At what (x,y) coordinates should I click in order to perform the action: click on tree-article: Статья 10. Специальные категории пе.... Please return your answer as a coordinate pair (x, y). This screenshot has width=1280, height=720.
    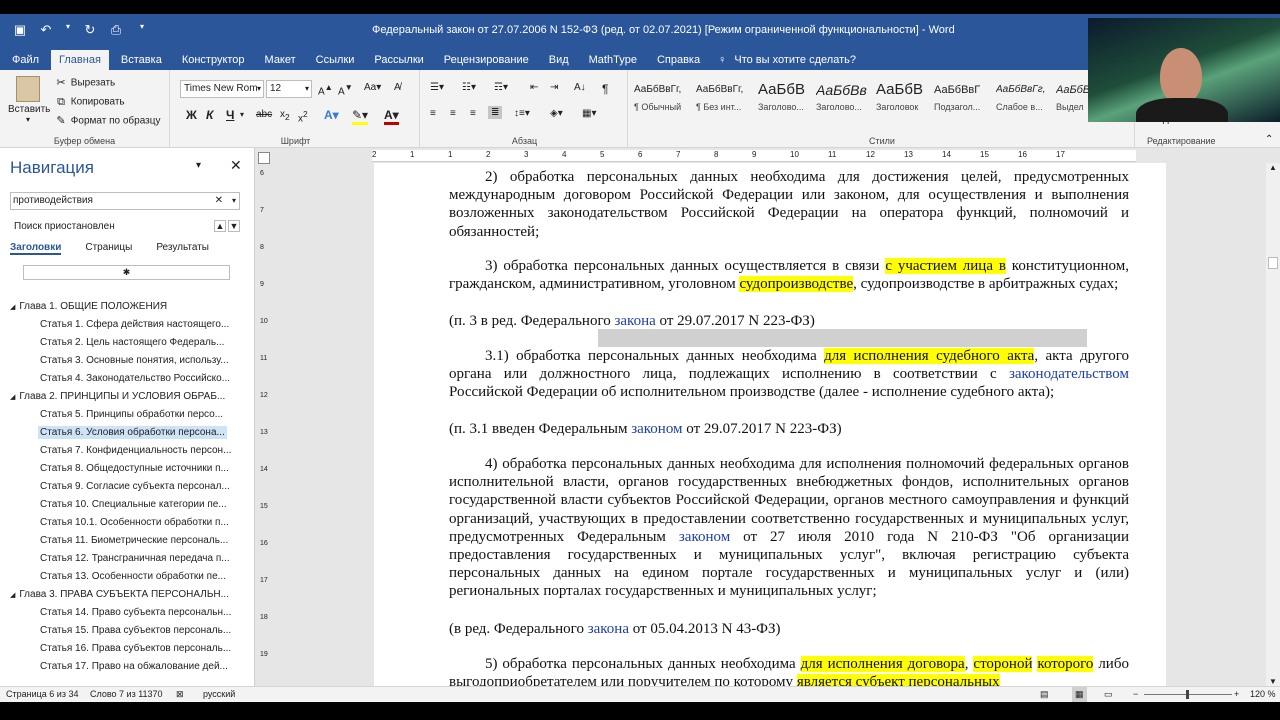
    Looking at the image, I should click on (163, 505).